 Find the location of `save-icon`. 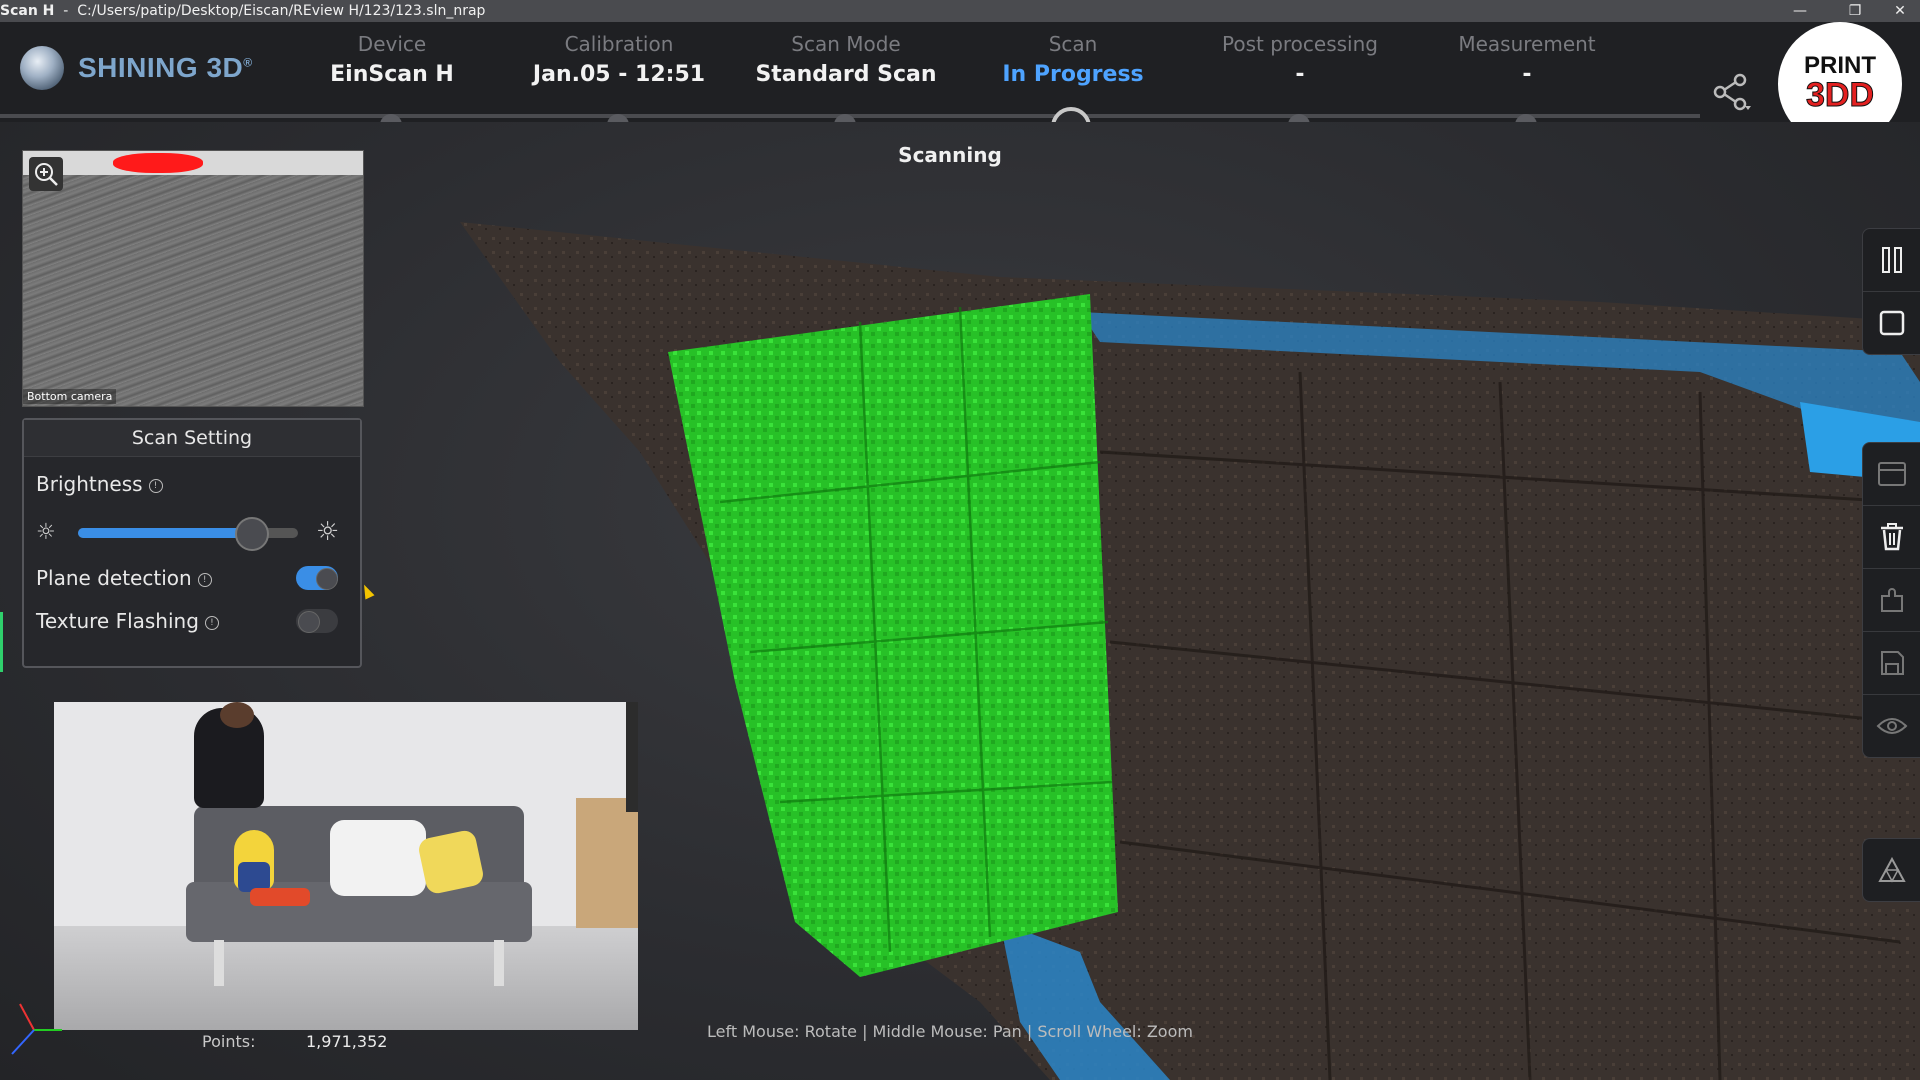

save-icon is located at coordinates (1892, 663).